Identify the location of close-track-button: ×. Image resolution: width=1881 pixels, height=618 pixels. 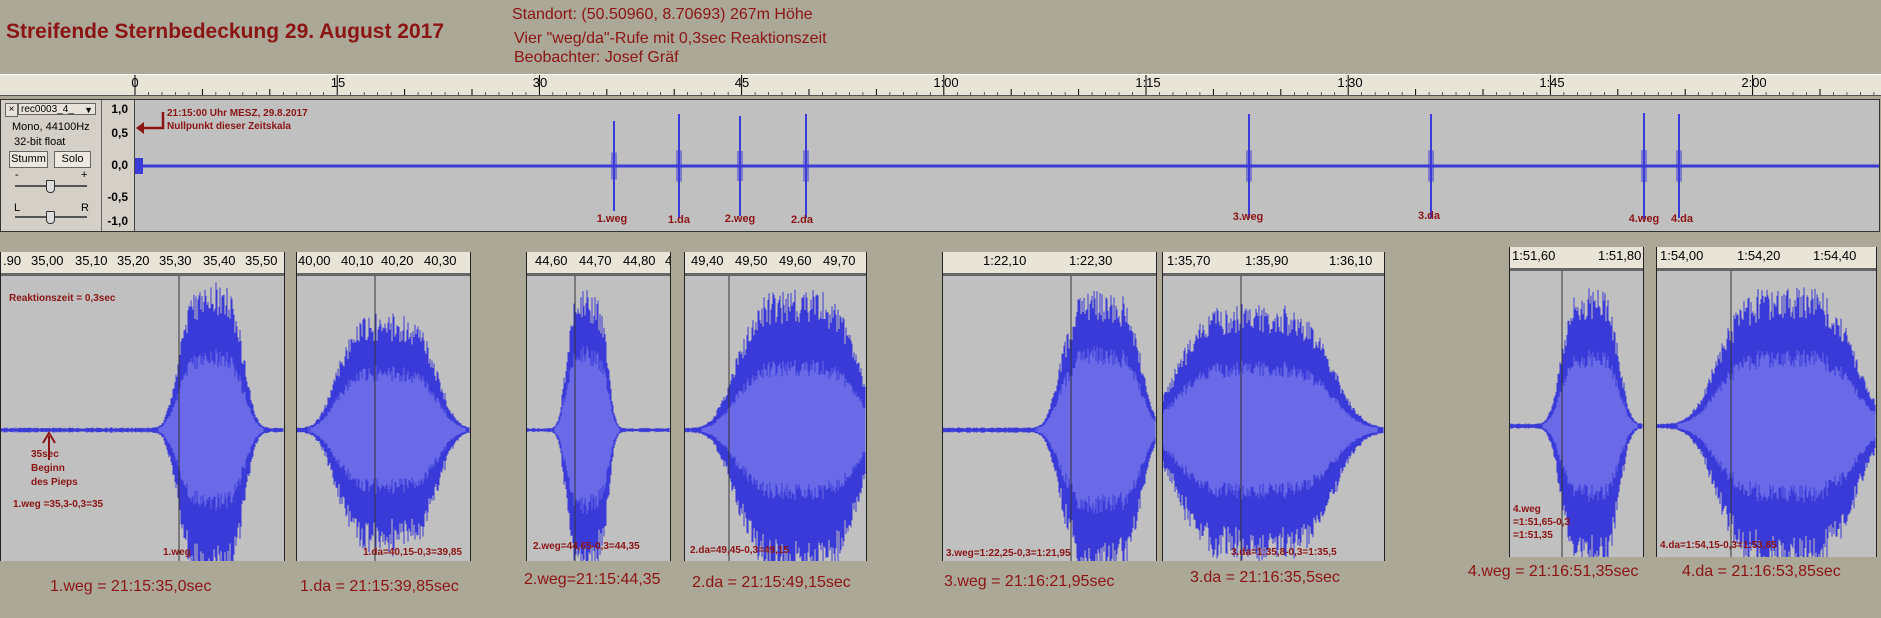
(11, 110).